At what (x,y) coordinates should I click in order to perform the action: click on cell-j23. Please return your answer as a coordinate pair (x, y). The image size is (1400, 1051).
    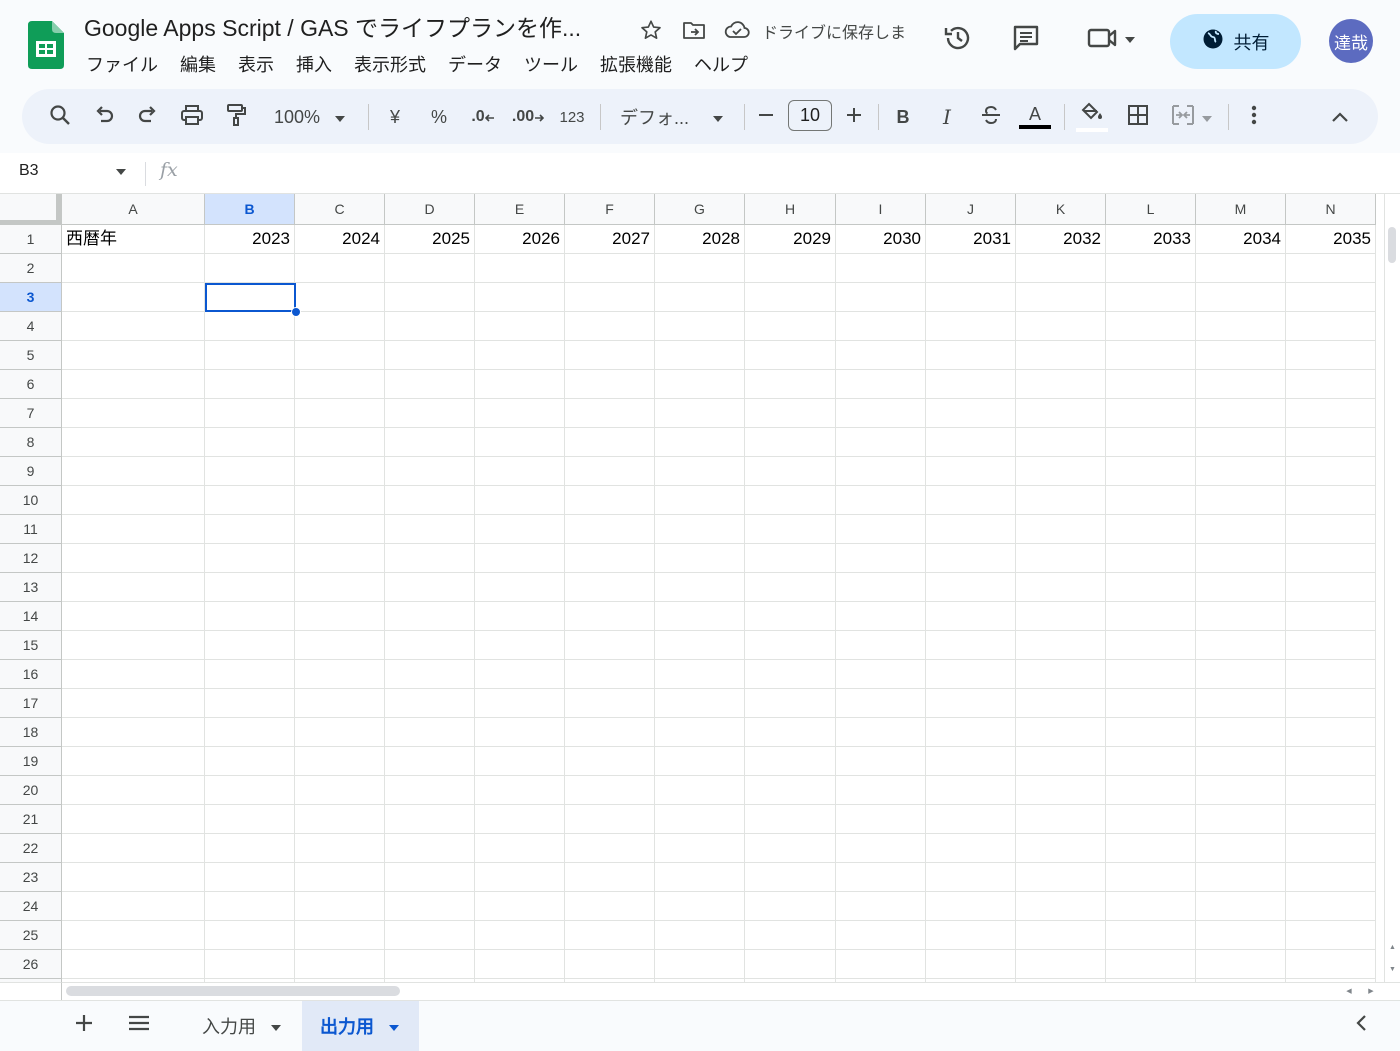
    Looking at the image, I should click on (971, 877).